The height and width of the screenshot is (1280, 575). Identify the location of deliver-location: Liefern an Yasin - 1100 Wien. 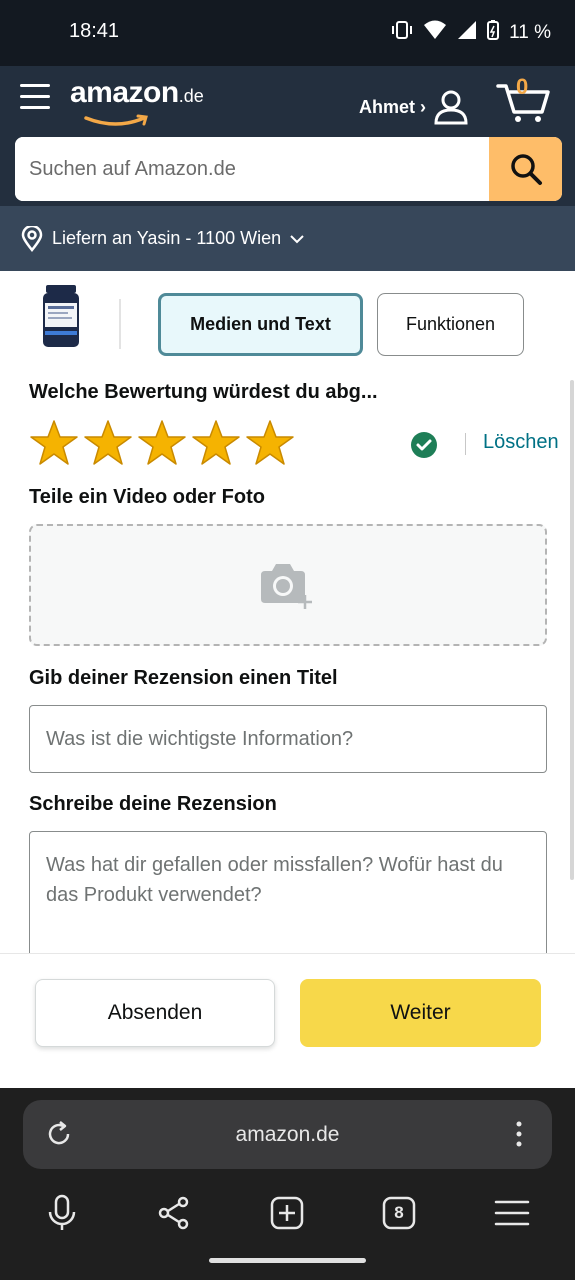
(287, 238).